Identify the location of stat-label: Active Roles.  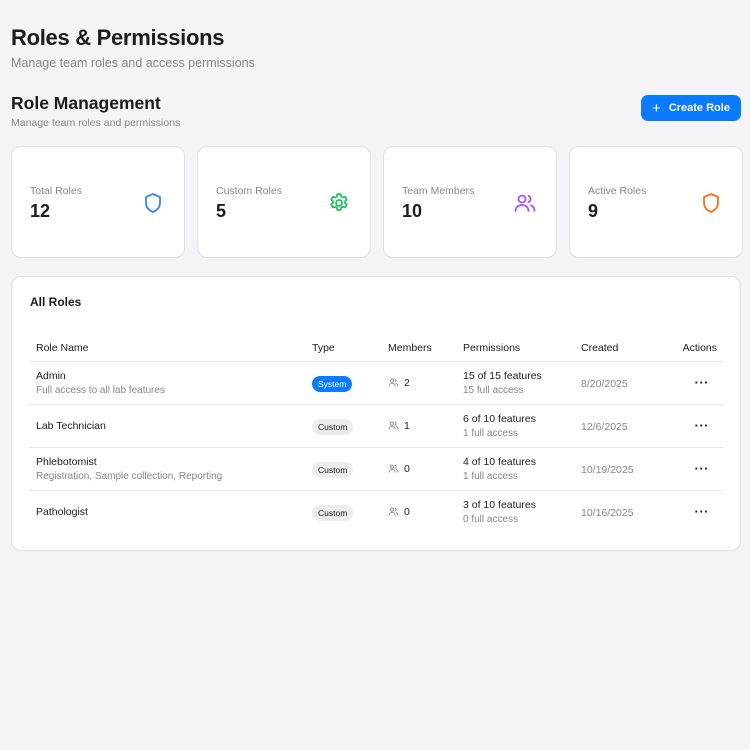
(617, 191).